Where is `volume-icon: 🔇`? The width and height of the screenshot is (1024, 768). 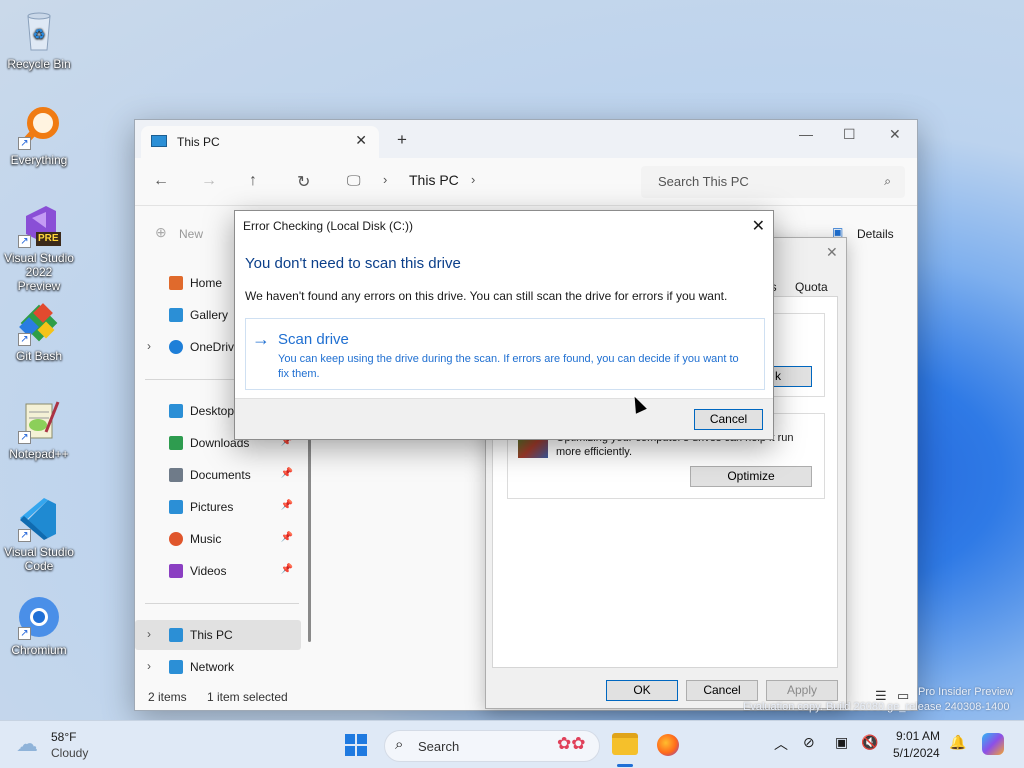 volume-icon: 🔇 is located at coordinates (869, 742).